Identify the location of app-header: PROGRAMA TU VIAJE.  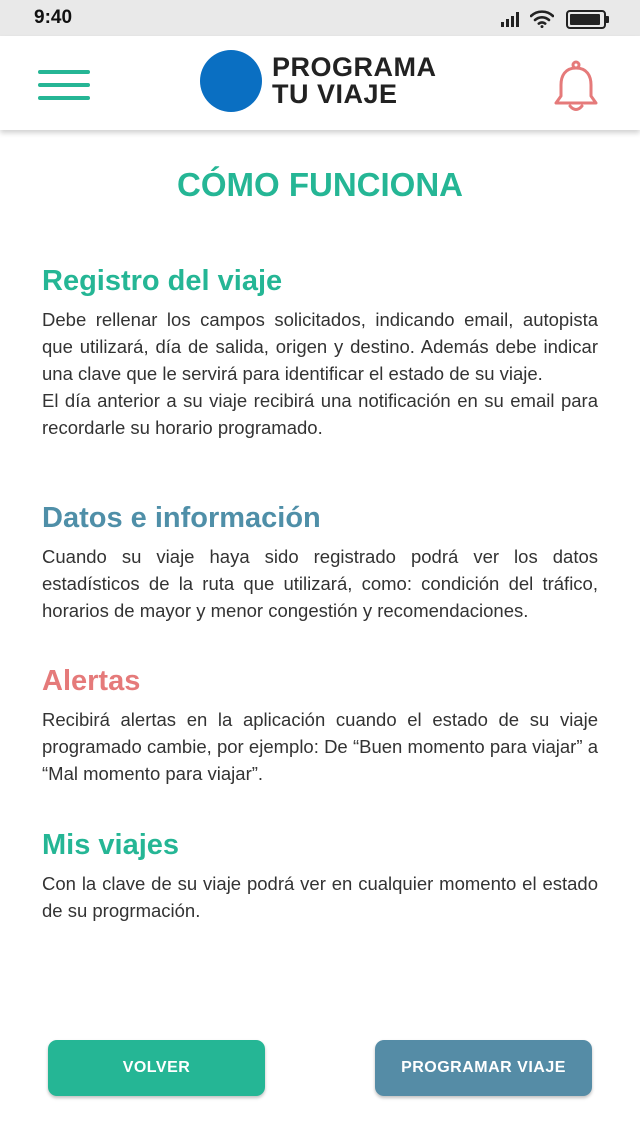
(320, 83).